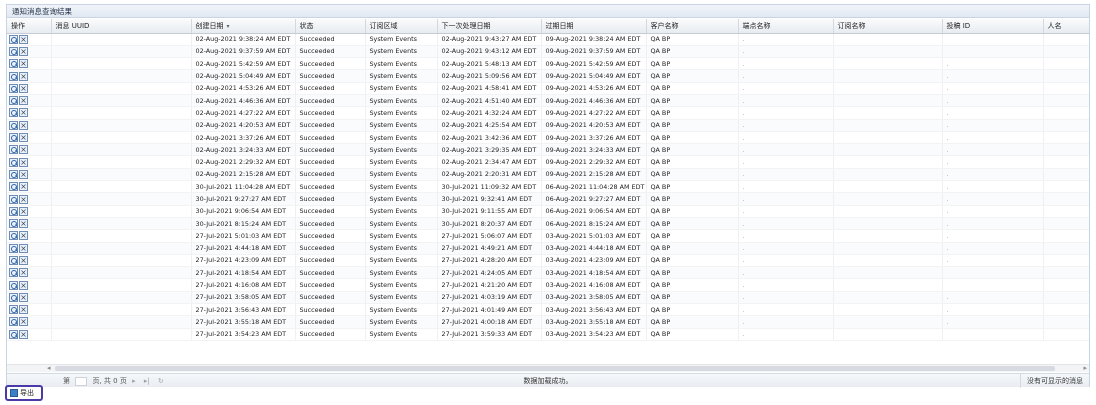  I want to click on scroll-left-icon: ◂, so click(49, 368).